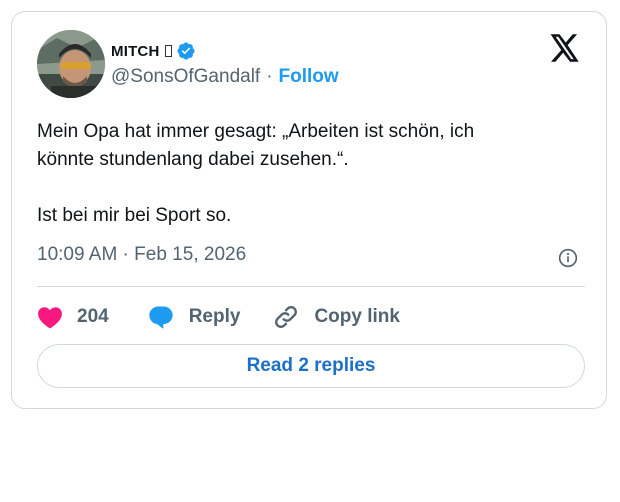  Describe the element at coordinates (73, 317) in the screenshot. I see `like-button: 204` at that location.